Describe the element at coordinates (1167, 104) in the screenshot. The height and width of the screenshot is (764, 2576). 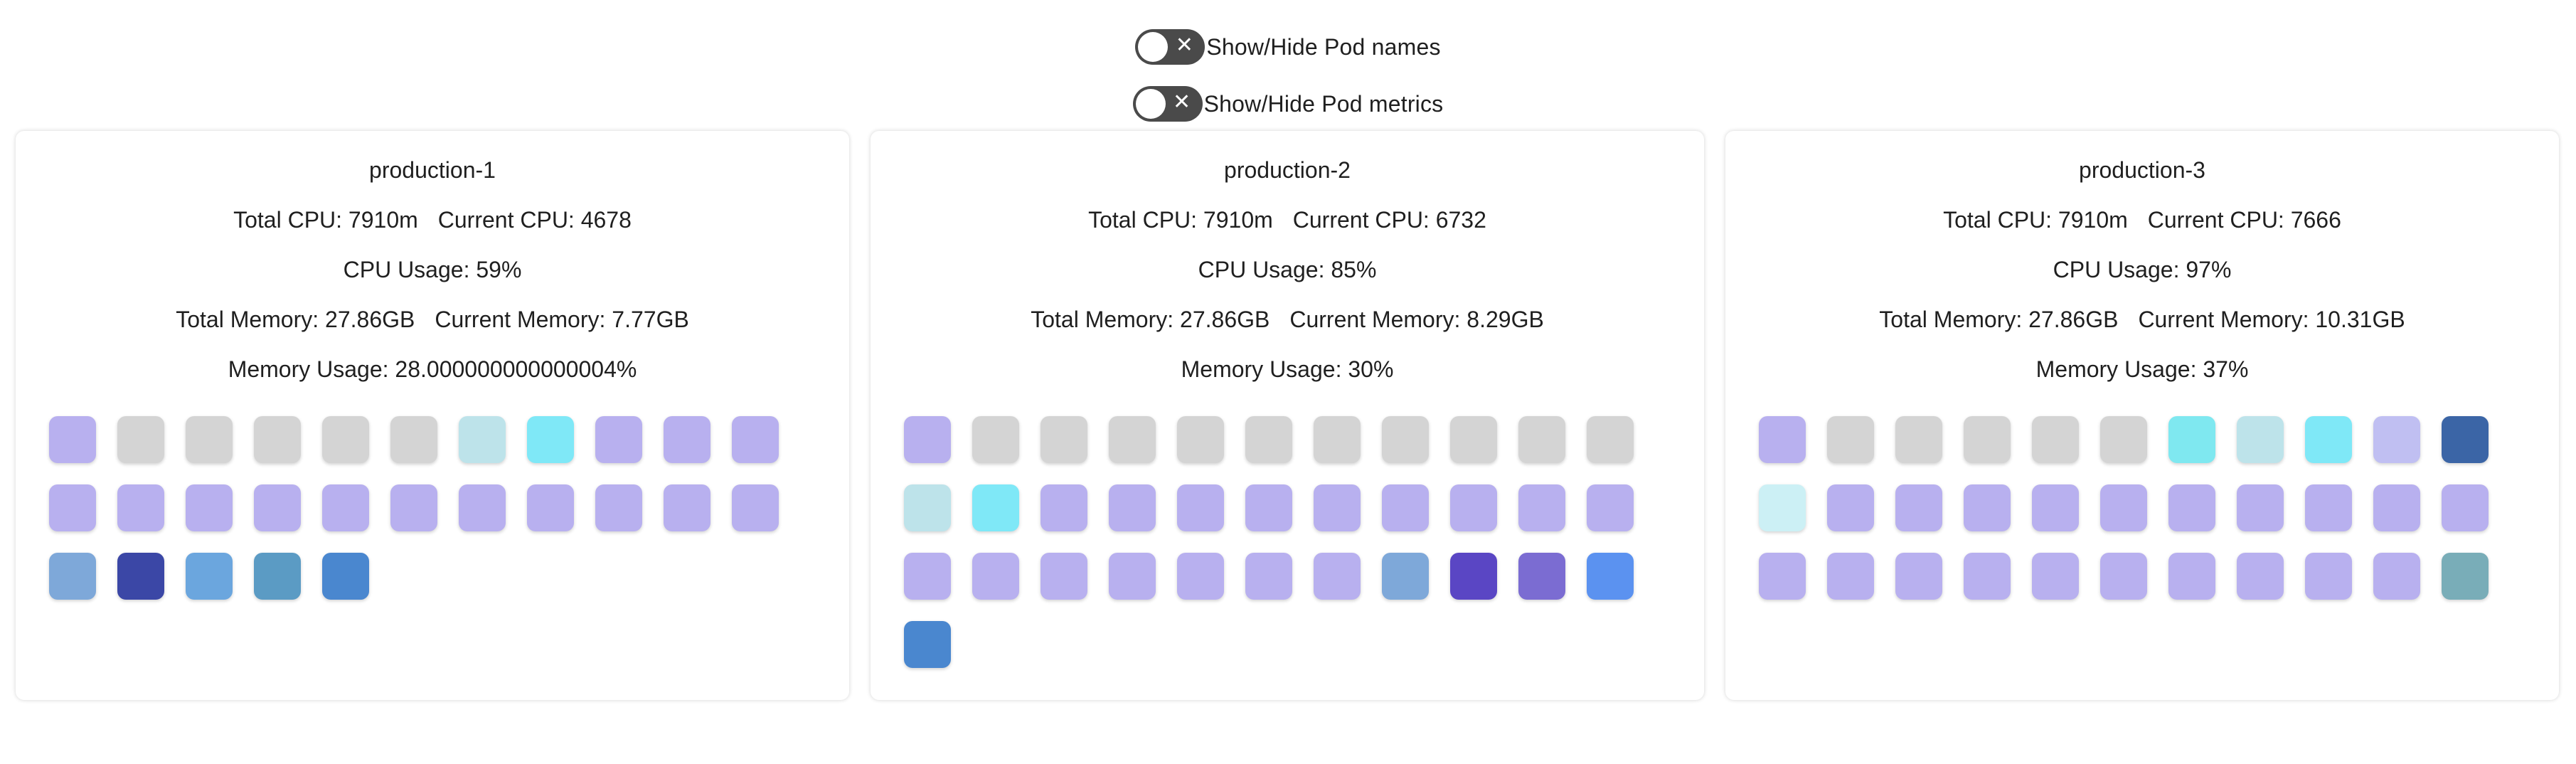
I see `pod-metrics-toggle: ✕` at that location.